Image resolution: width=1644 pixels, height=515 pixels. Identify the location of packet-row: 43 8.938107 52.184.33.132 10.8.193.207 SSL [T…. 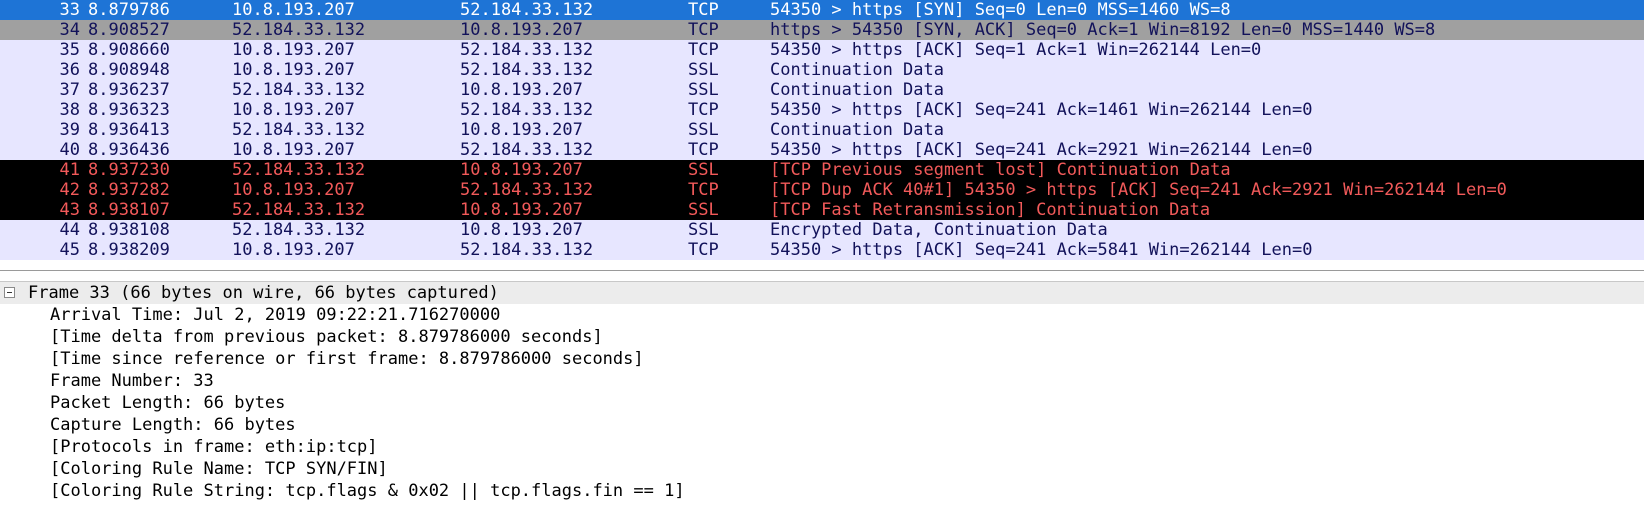
(822, 210).